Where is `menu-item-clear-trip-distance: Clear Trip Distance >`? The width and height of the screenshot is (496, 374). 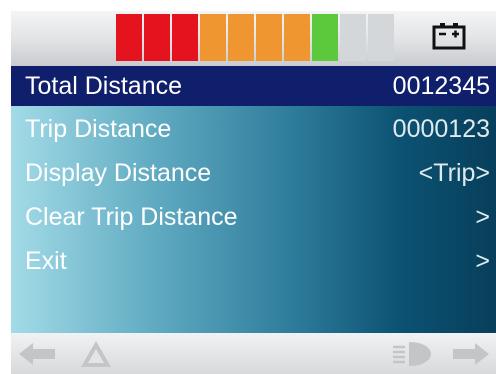
menu-item-clear-trip-distance: Clear Trip Distance > is located at coordinates (253, 217).